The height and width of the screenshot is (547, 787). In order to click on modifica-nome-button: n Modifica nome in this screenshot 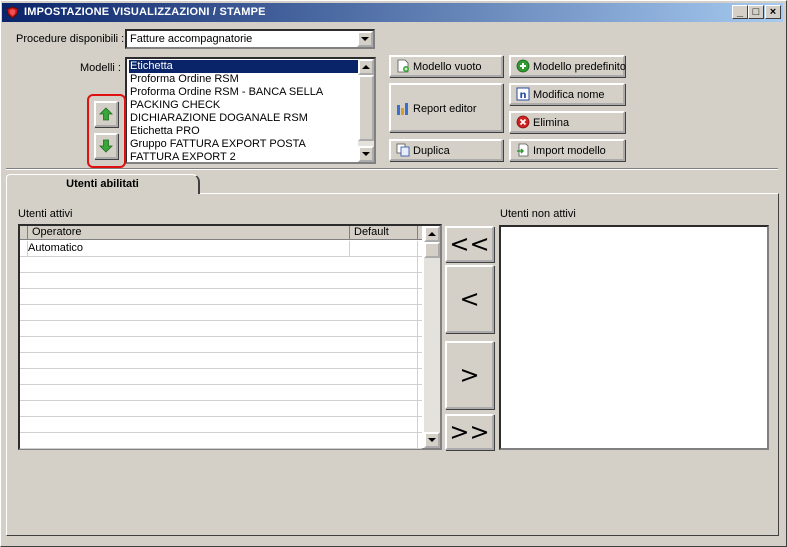, I will do `click(567, 94)`.